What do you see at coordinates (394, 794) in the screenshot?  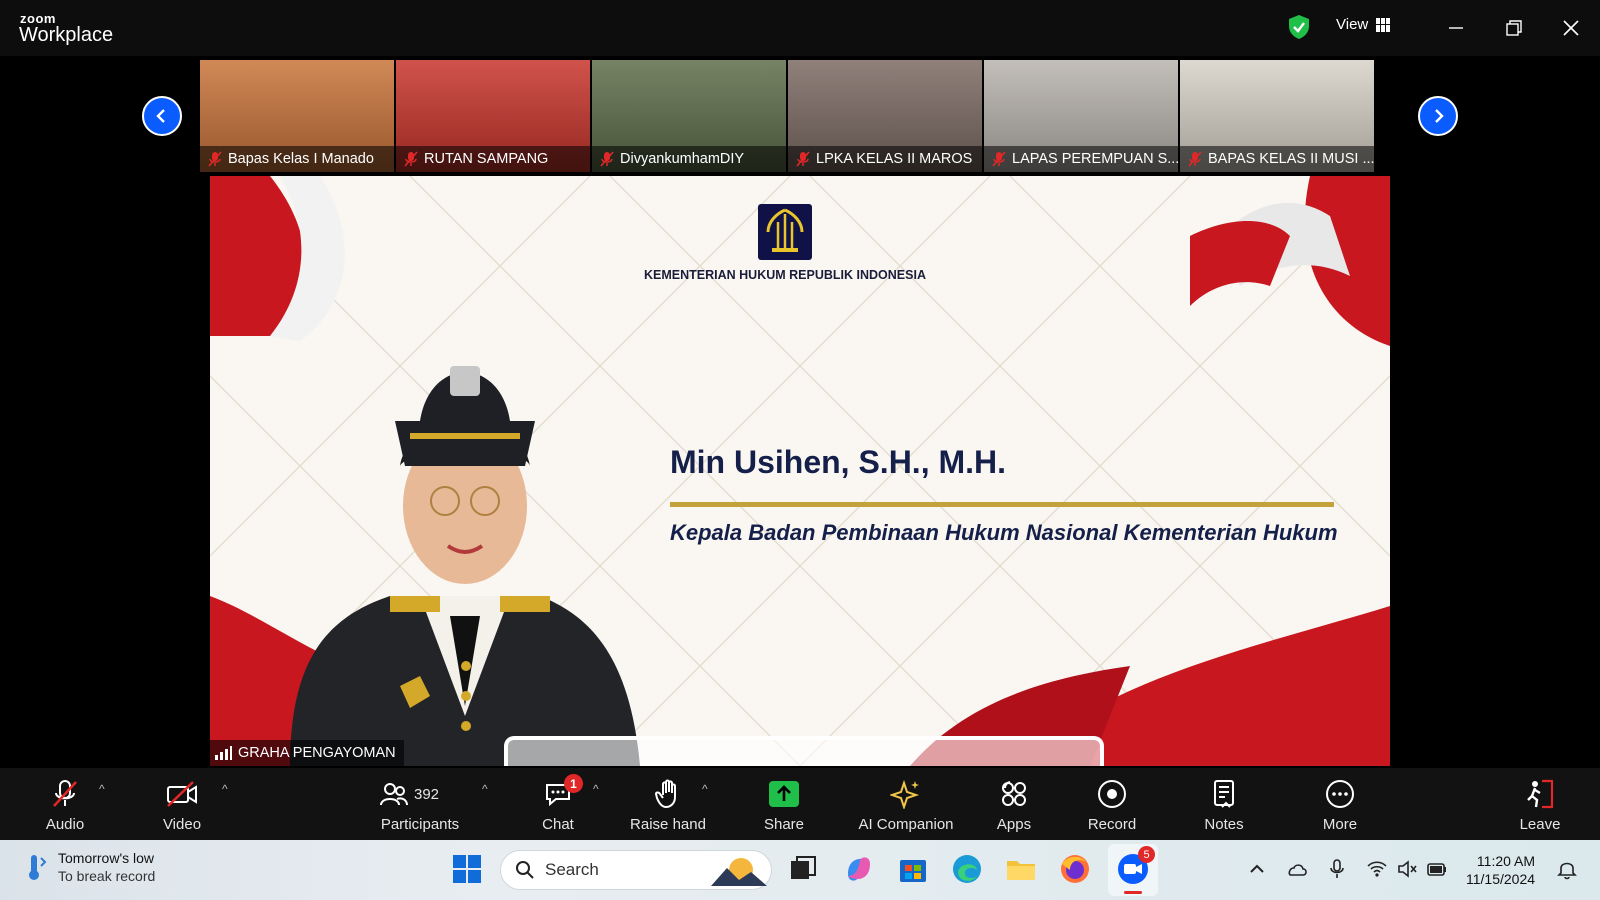 I see `participants-icon` at bounding box center [394, 794].